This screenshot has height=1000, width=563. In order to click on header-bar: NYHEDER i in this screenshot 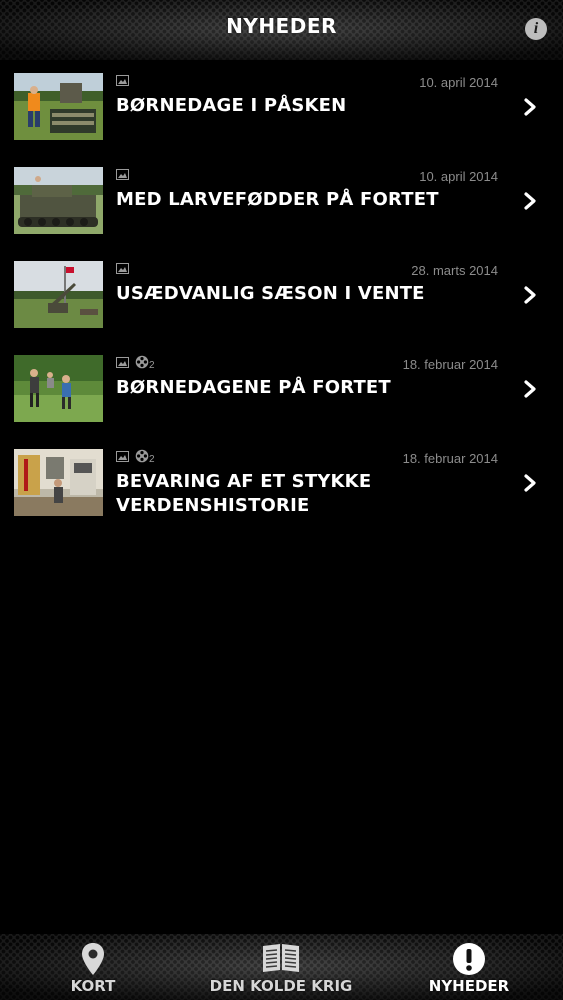, I will do `click(281, 30)`.